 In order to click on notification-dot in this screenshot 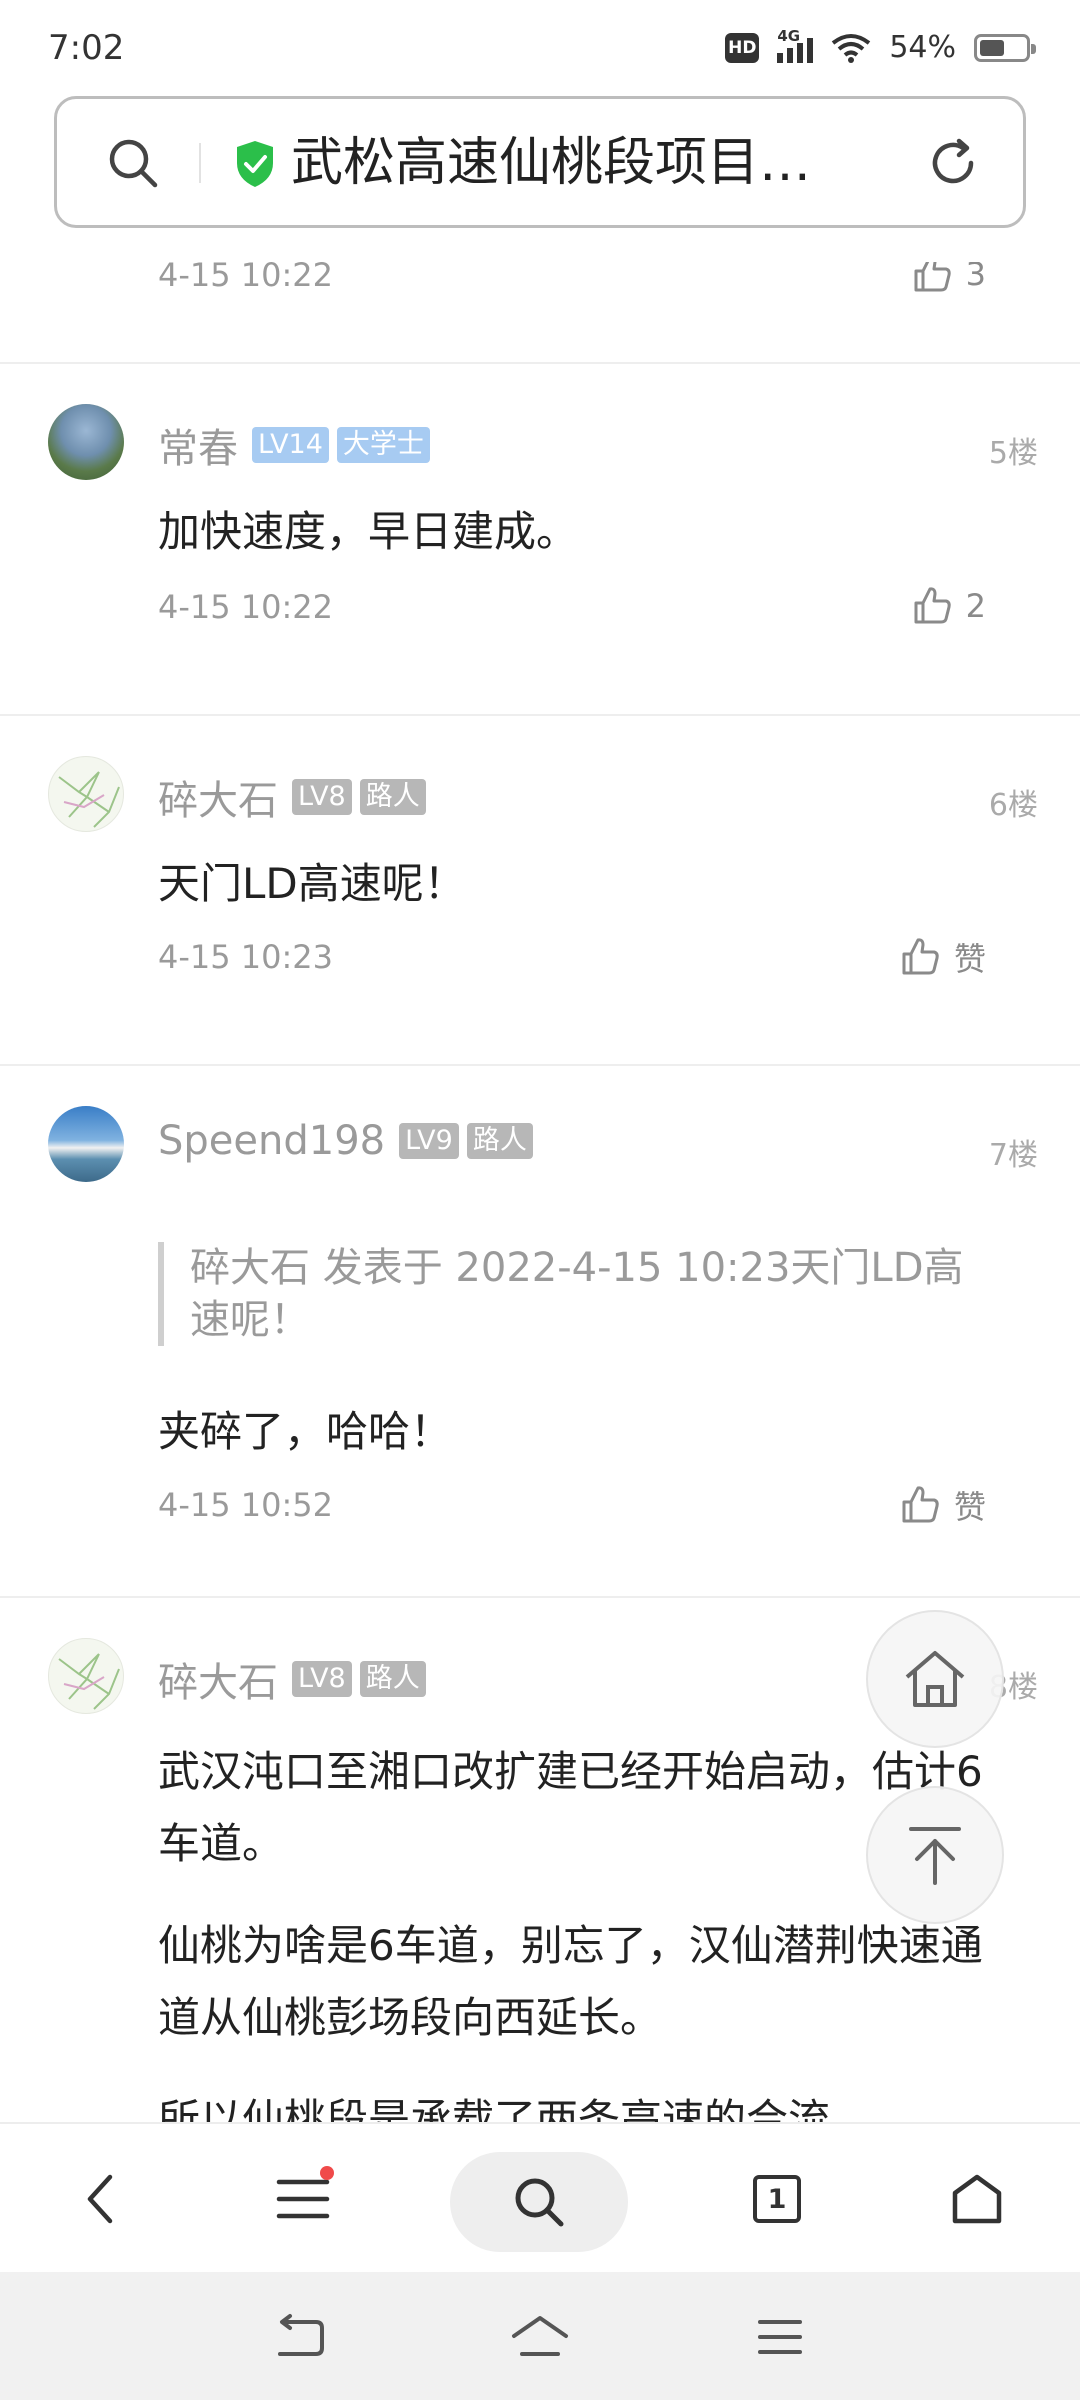, I will do `click(327, 2173)`.